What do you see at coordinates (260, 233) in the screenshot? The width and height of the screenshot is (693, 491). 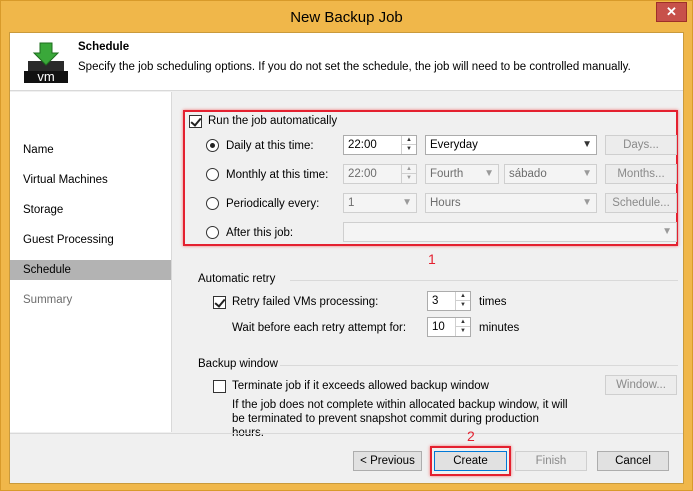 I see `after-job-label: After this job:` at bounding box center [260, 233].